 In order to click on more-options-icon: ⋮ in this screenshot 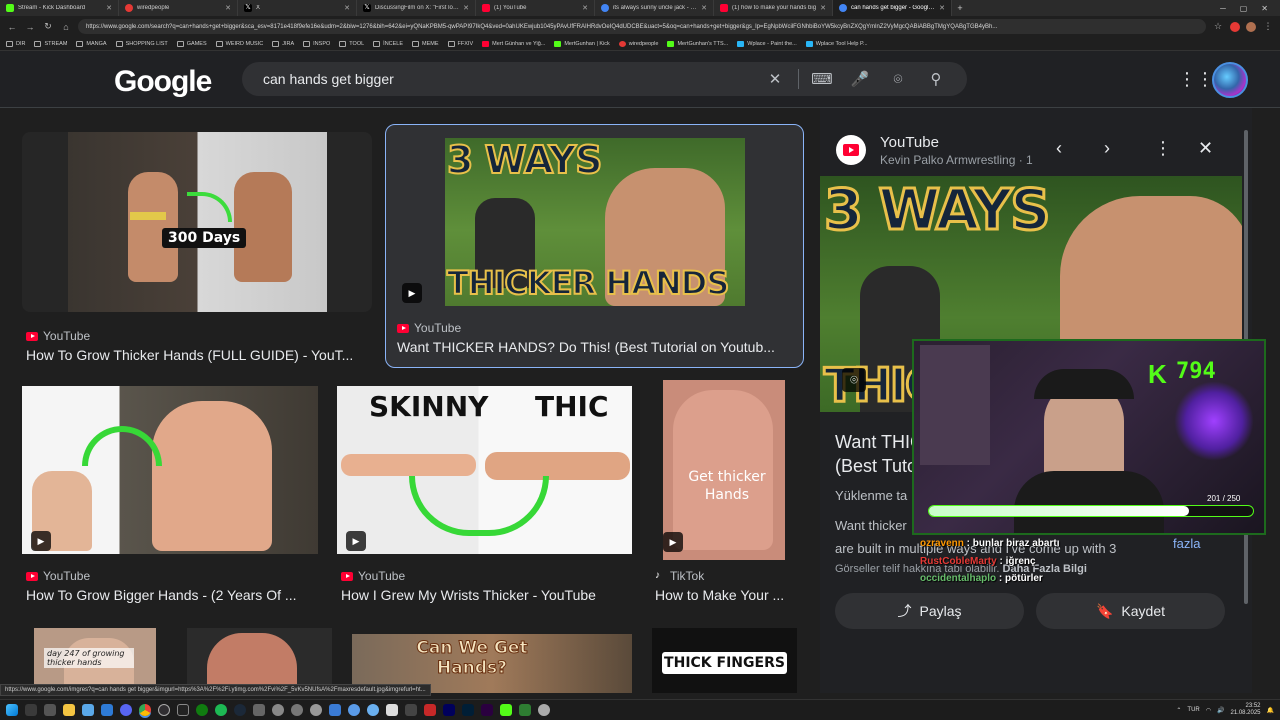, I will do `click(1163, 148)`.